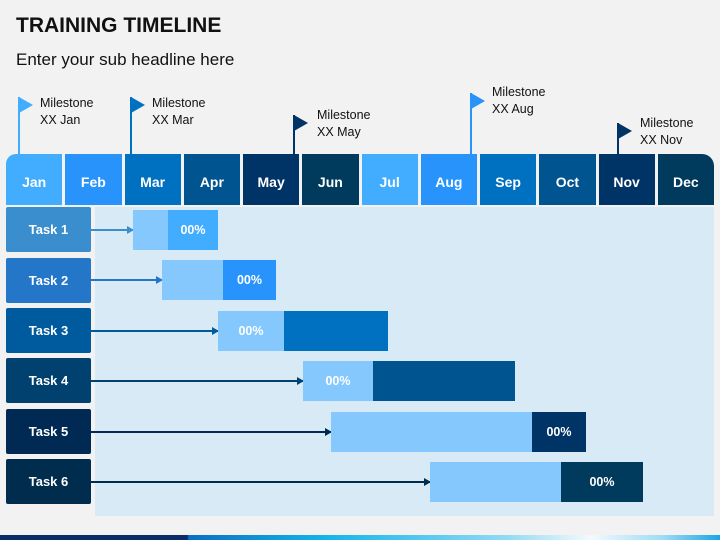 The height and width of the screenshot is (540, 720). What do you see at coordinates (48, 481) in the screenshot?
I see `task-label-6: Task 6` at bounding box center [48, 481].